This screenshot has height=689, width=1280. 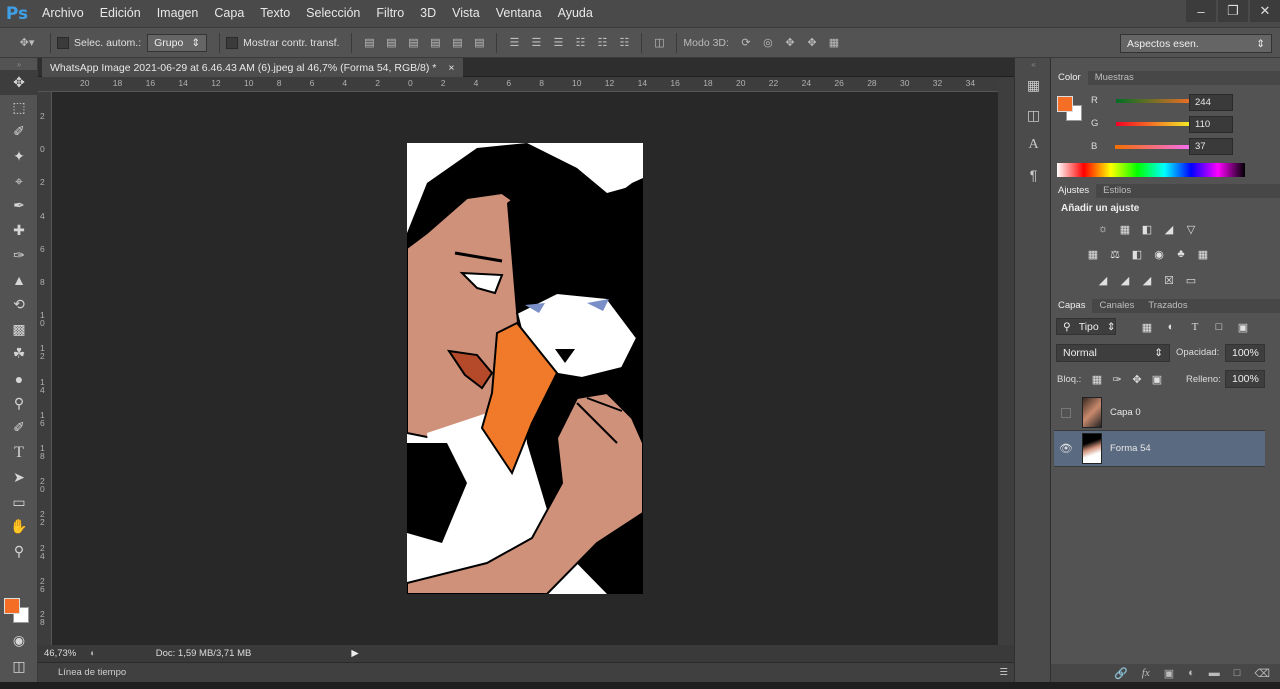 I want to click on trash-icon: ⌫, so click(x=1262, y=673).